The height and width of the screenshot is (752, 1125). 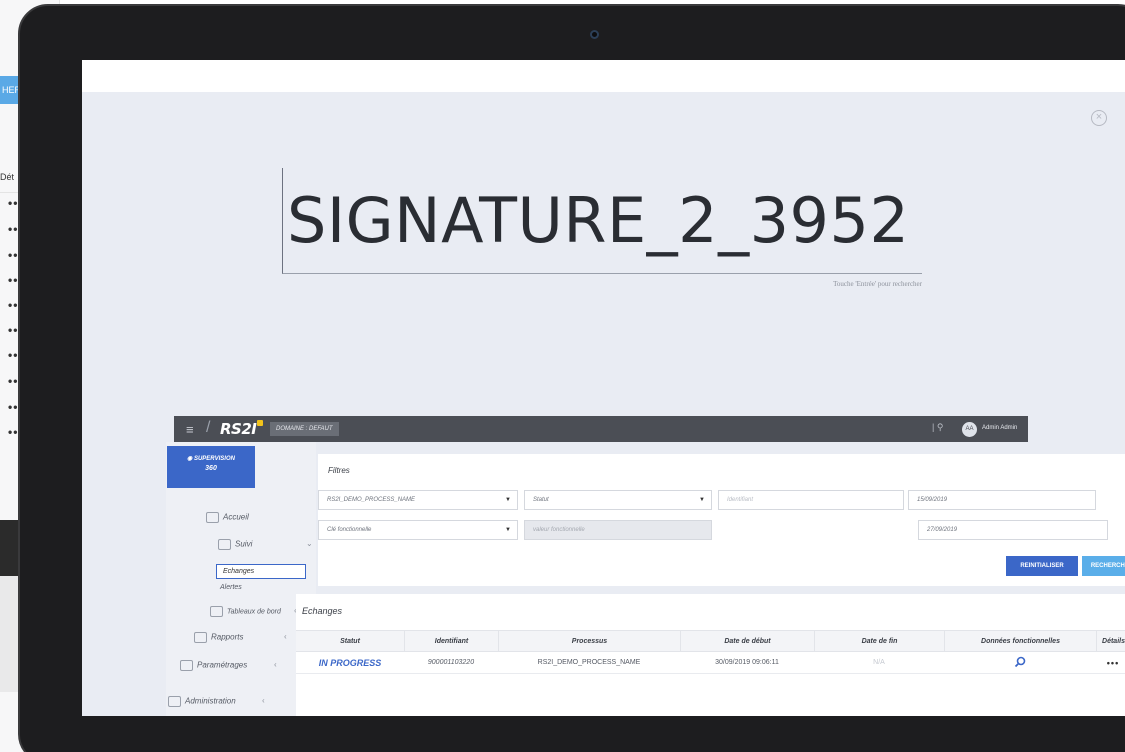 What do you see at coordinates (602, 221) in the screenshot?
I see `global-search-input: SIGNATURE_2_3952` at bounding box center [602, 221].